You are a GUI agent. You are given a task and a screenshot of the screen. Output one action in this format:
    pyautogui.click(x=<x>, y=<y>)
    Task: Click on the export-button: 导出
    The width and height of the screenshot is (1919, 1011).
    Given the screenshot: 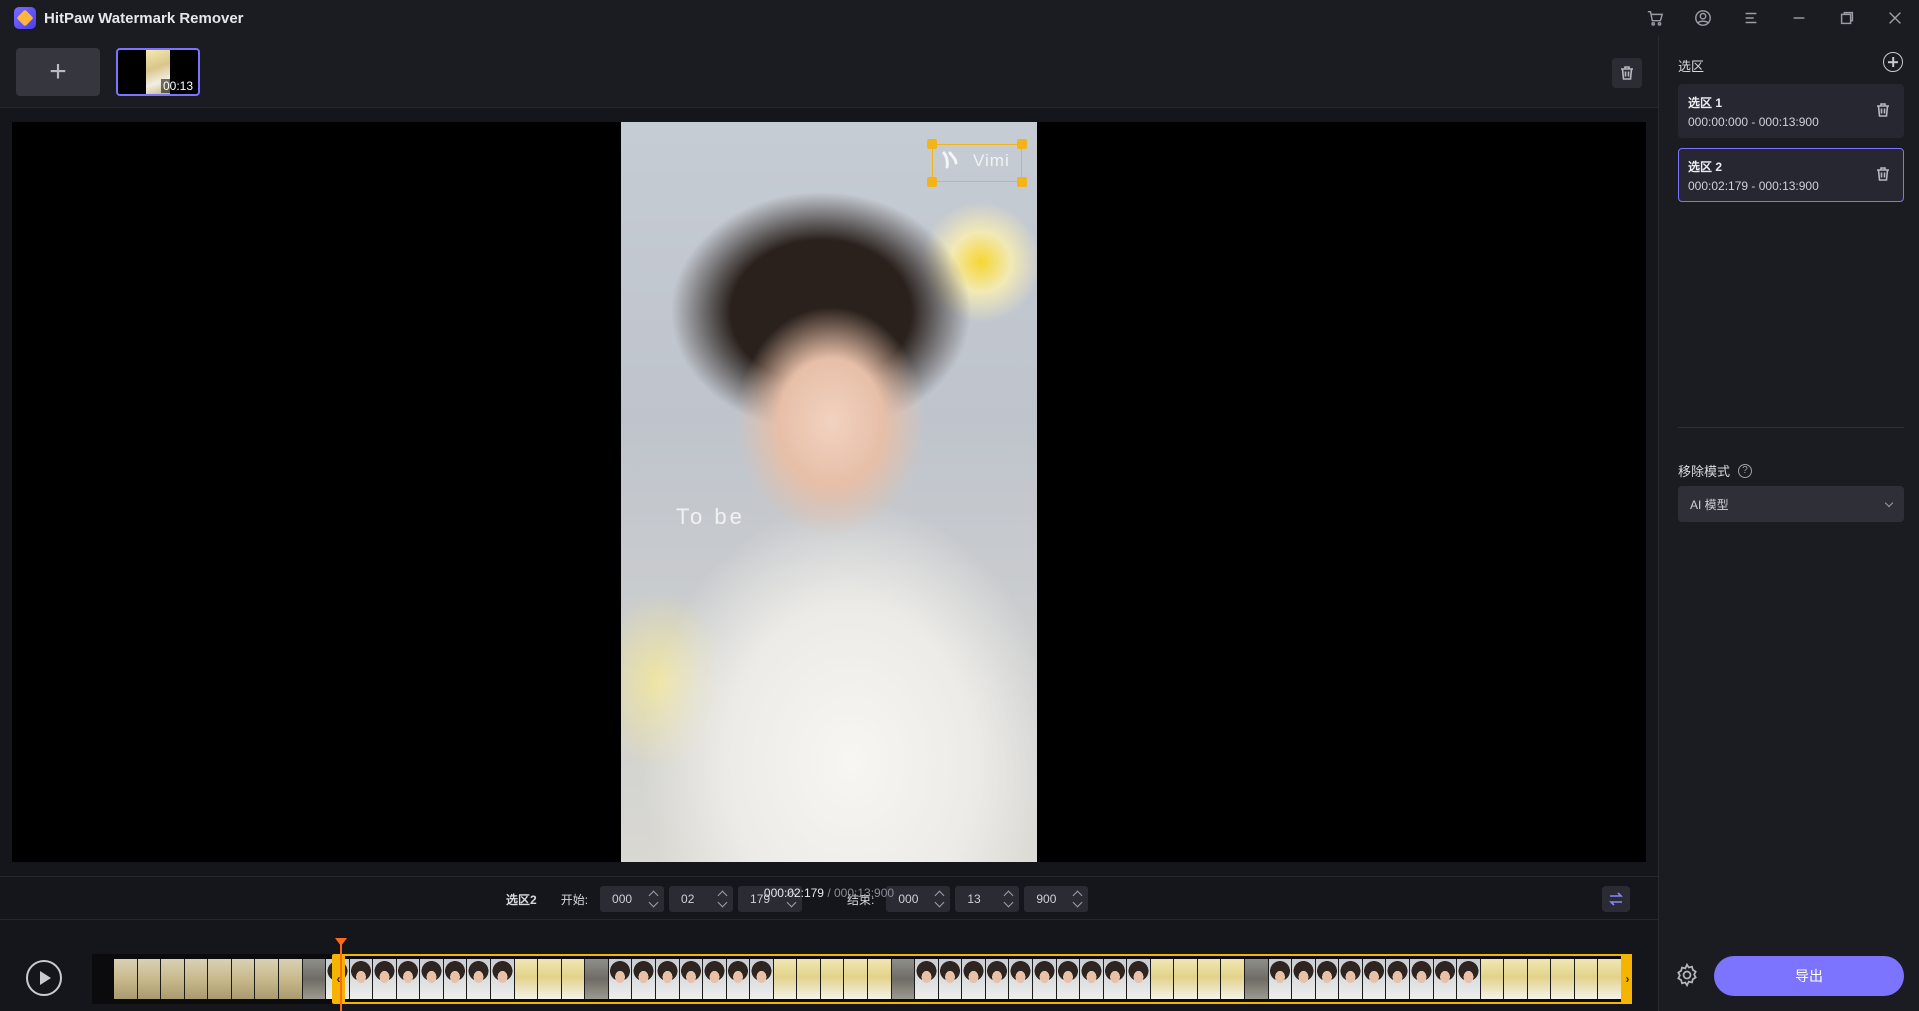 What is the action you would take?
    pyautogui.click(x=1809, y=976)
    